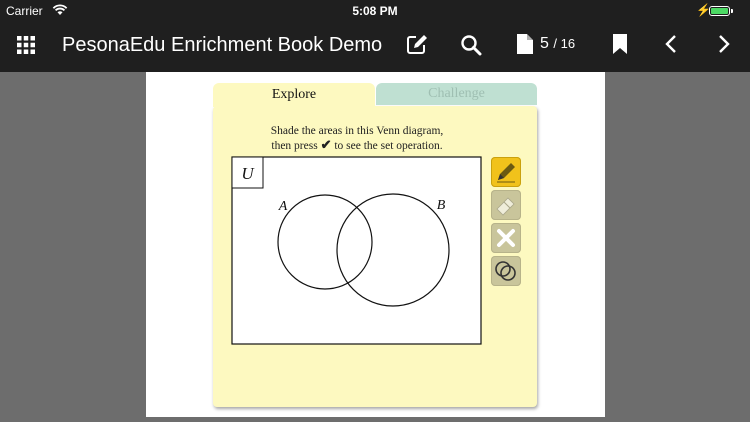 This screenshot has height=422, width=750. I want to click on eraser-tool-button, so click(506, 205).